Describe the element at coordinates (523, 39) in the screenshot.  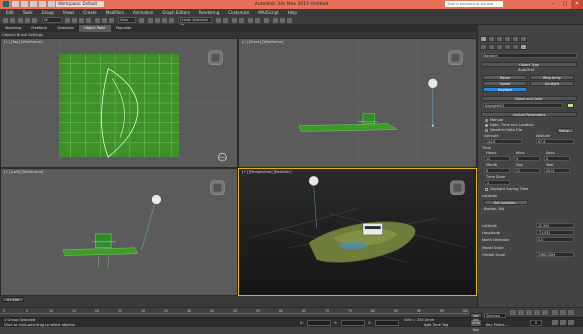
I see `utilities-tab-icon` at that location.